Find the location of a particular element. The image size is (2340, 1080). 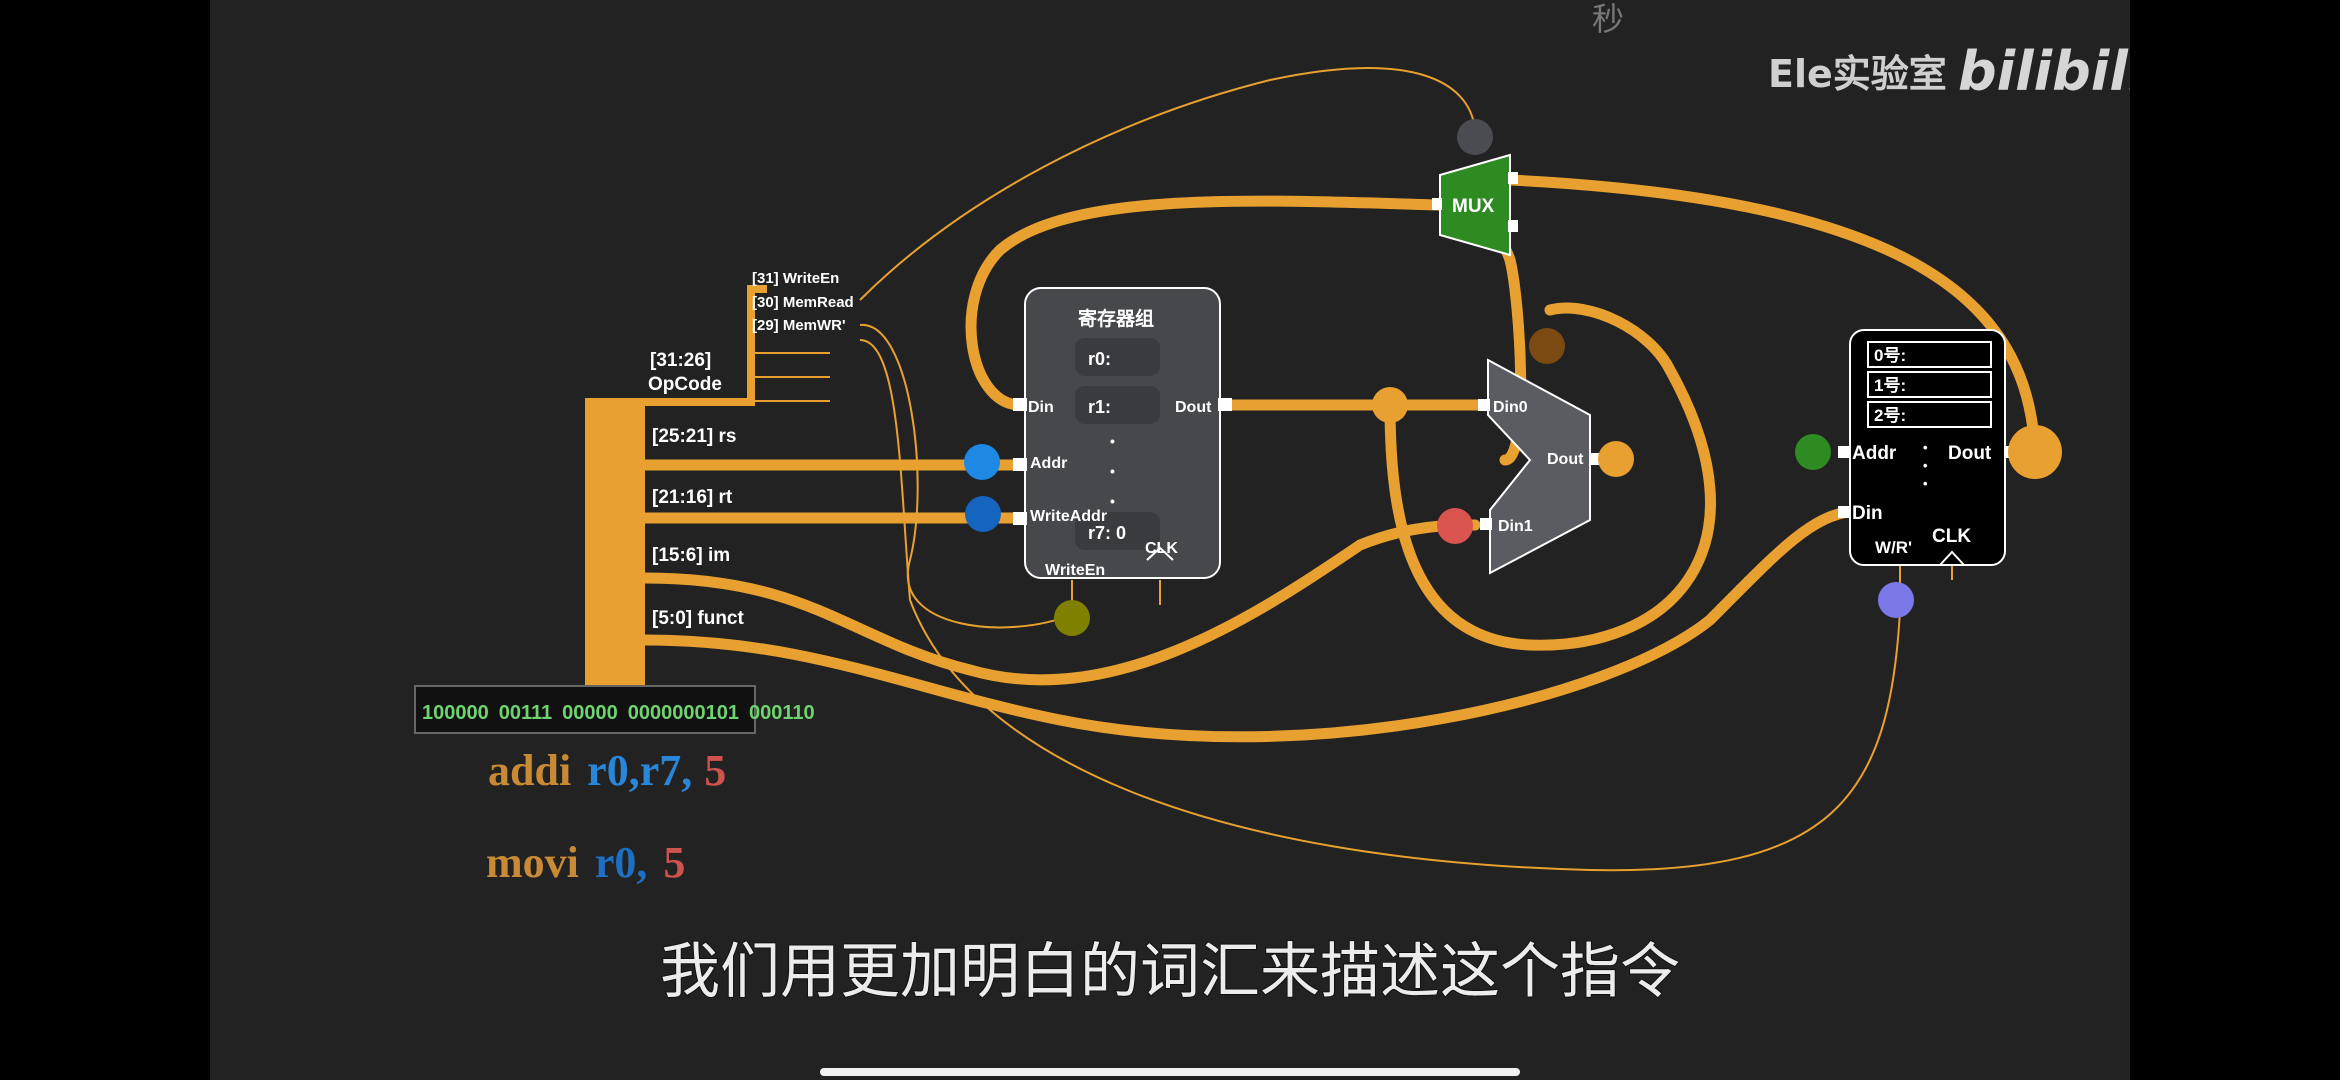

asm-op-movi: movi is located at coordinates (532, 862).